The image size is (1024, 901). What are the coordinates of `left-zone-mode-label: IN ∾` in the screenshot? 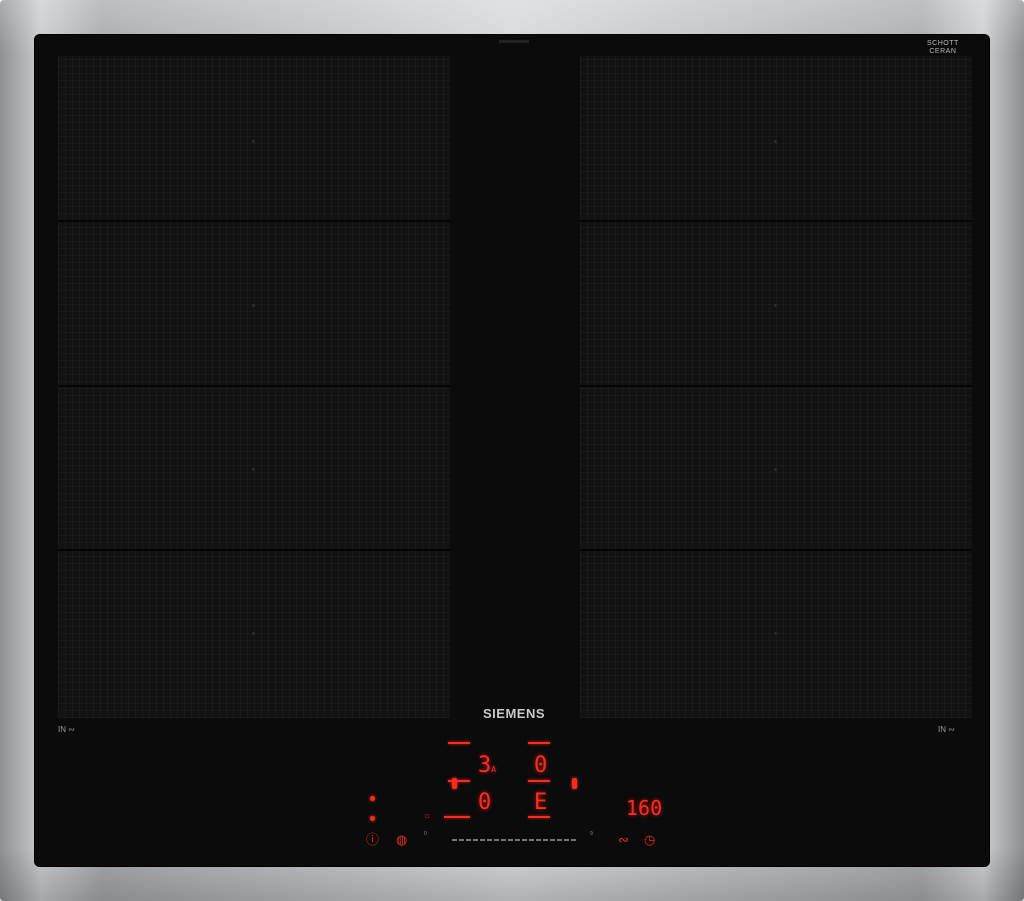 It's located at (66, 729).